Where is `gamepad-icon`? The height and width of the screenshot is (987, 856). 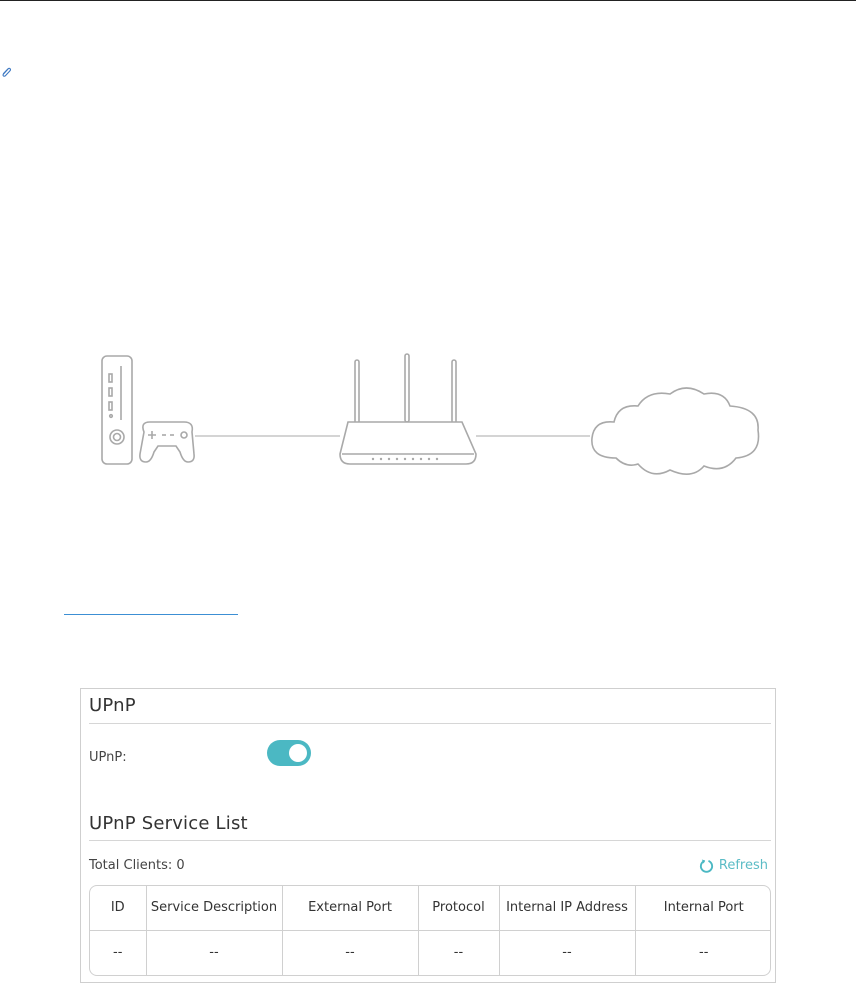
gamepad-icon is located at coordinates (167, 442).